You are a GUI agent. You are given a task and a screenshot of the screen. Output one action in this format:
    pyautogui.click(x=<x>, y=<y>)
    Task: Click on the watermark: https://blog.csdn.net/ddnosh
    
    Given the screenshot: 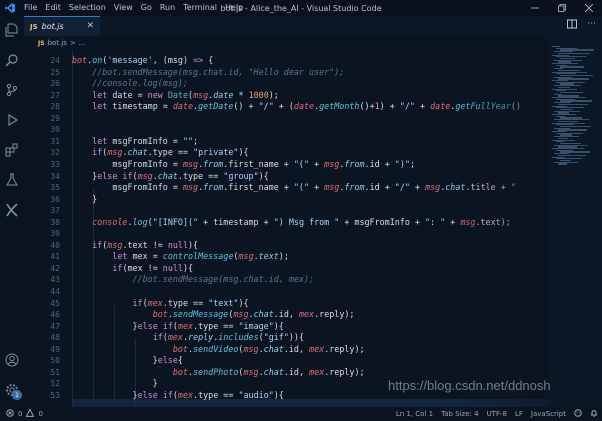 What is the action you would take?
    pyautogui.click(x=469, y=385)
    